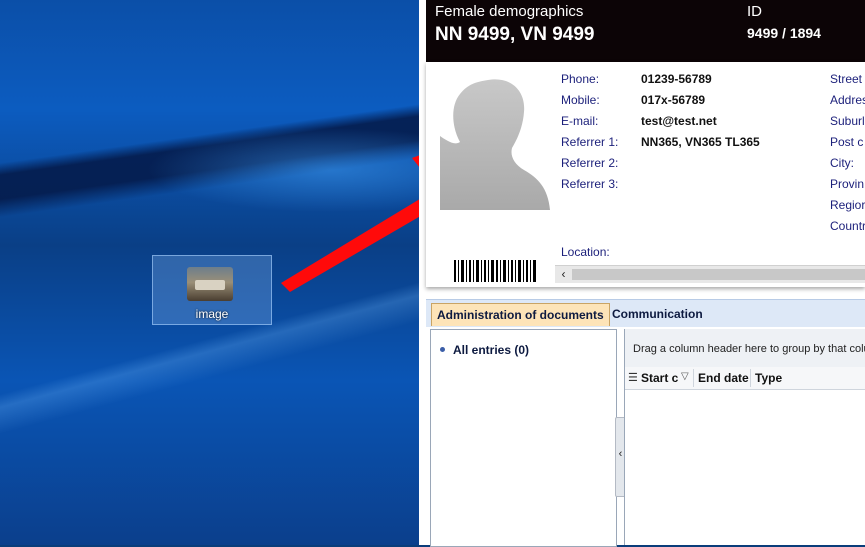 Image resolution: width=865 pixels, height=547 pixels. Describe the element at coordinates (768, 378) in the screenshot. I see `column-type: Type` at that location.